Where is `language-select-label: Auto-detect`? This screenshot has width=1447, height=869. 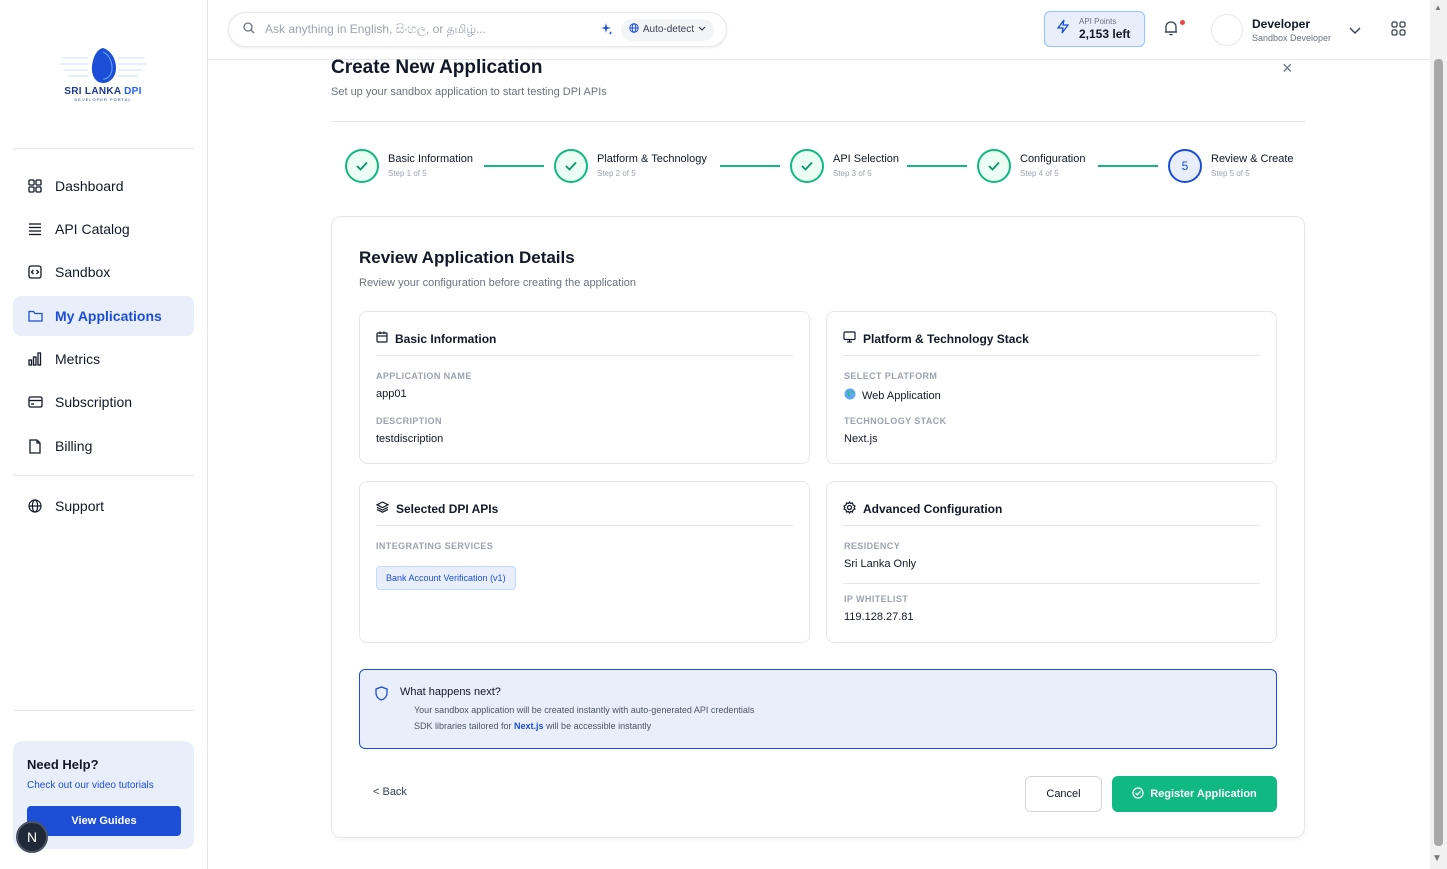 language-select-label: Auto-detect is located at coordinates (668, 29).